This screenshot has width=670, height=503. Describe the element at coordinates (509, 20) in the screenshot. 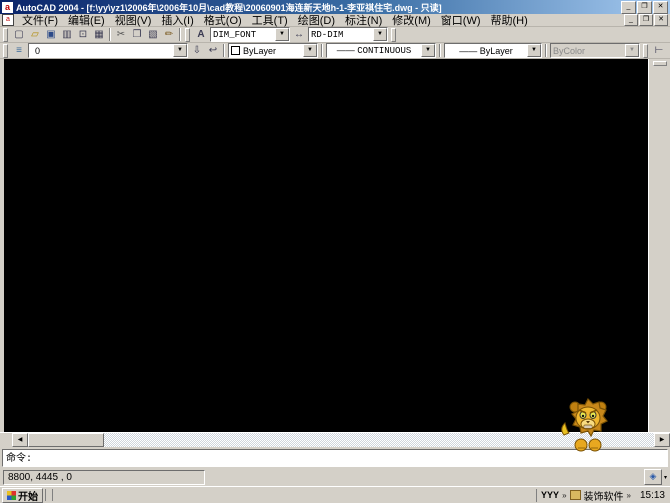

I see `menu-item: 帮助(H)` at that location.